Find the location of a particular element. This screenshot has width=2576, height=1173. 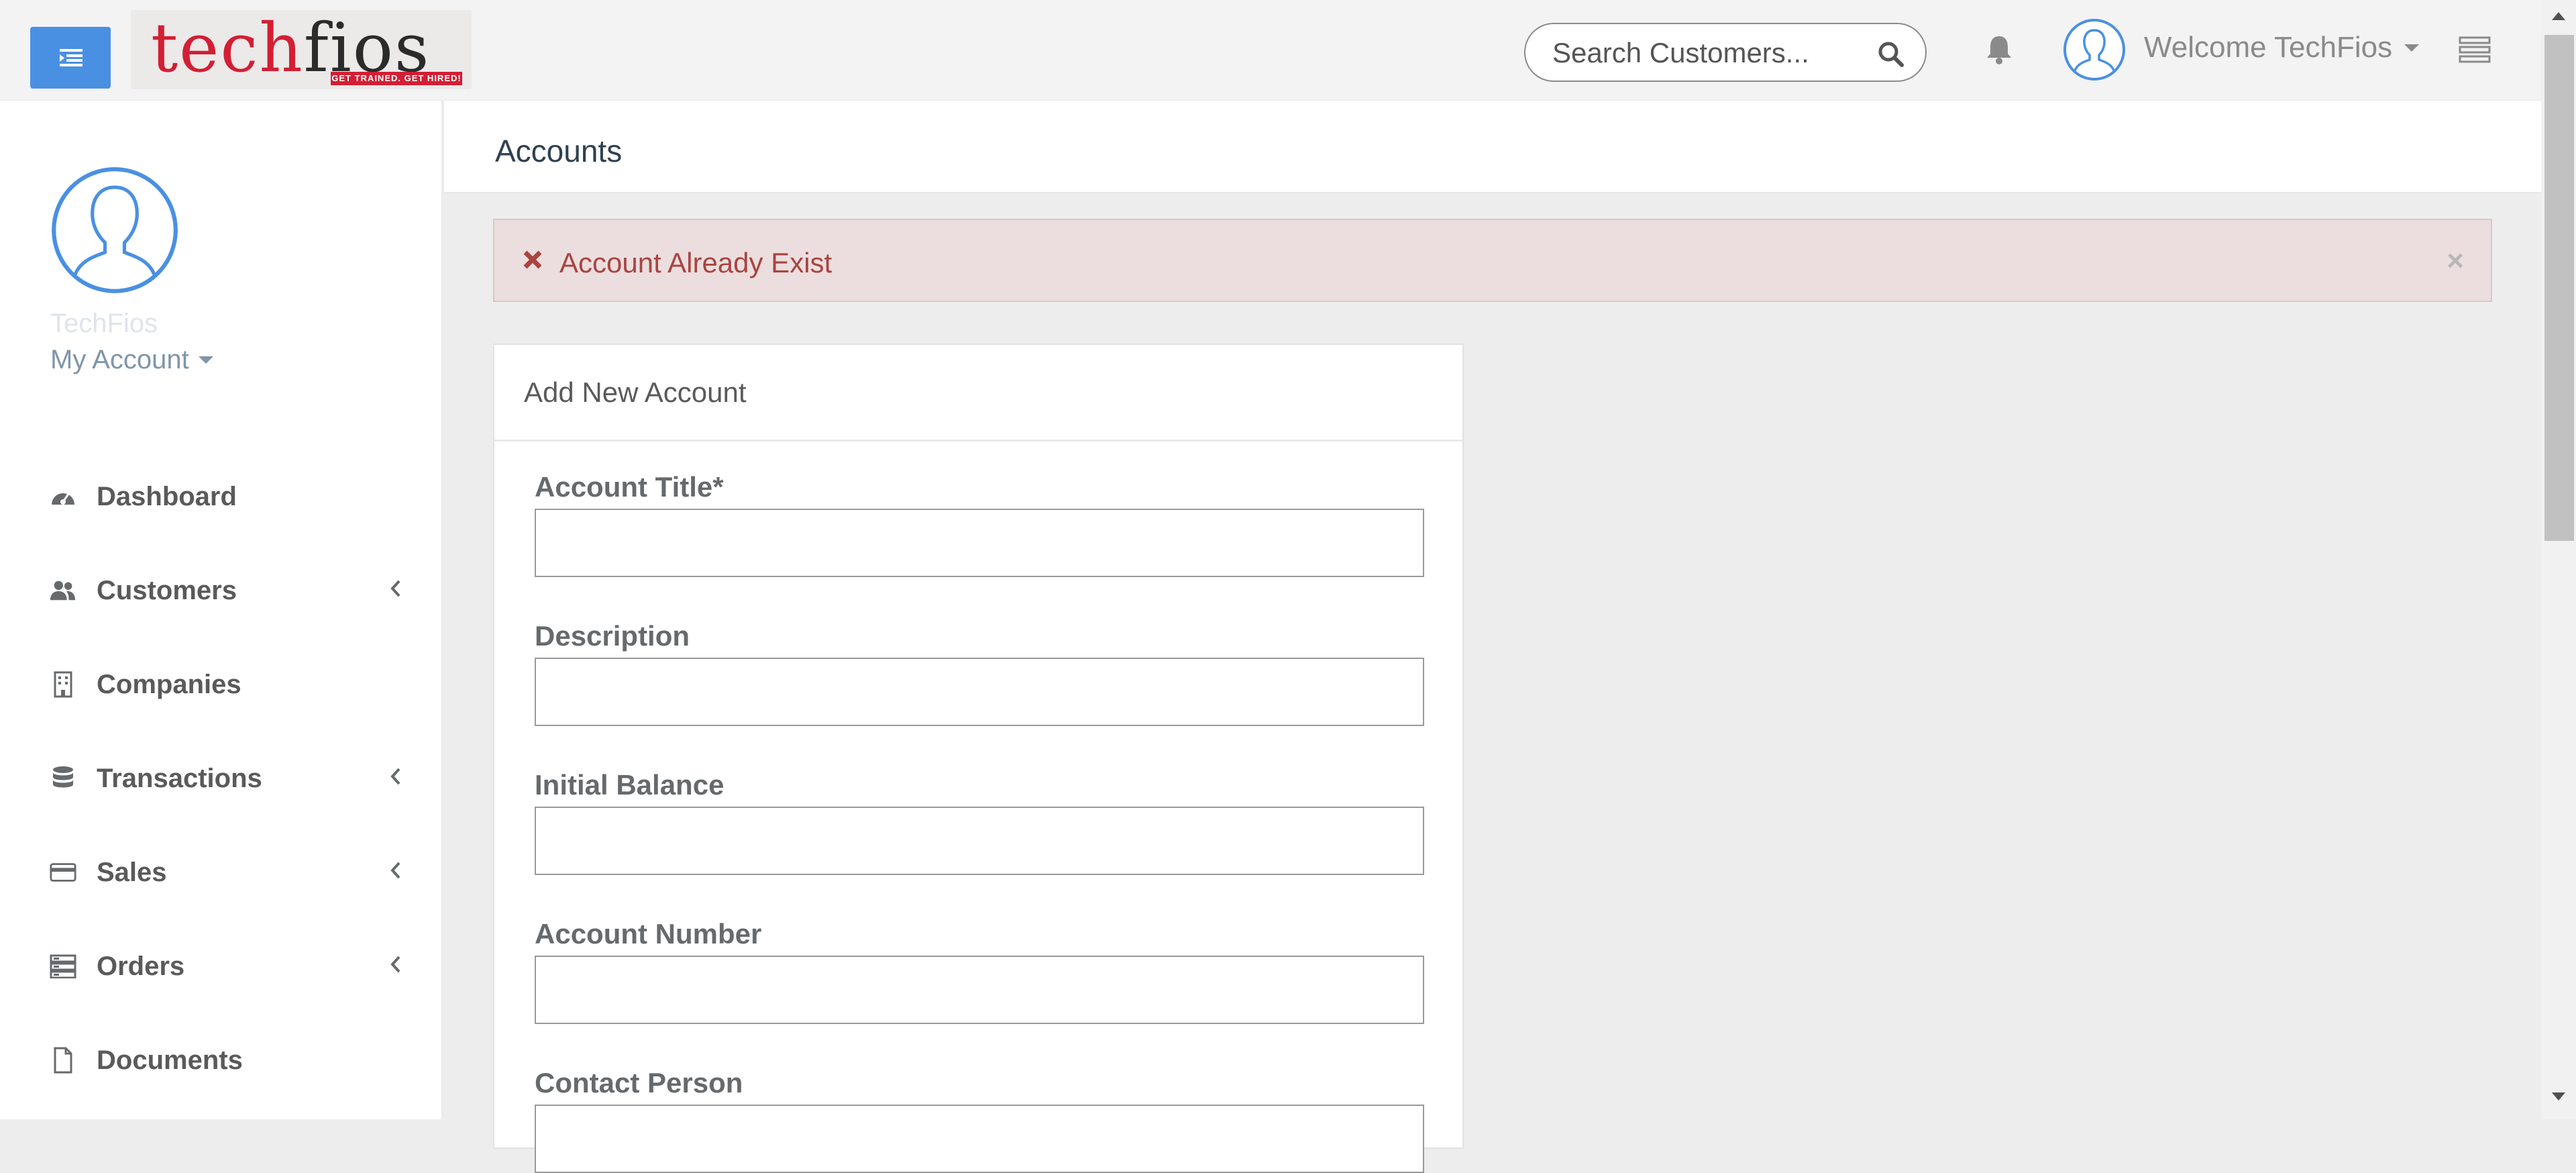

menu-indent-icon is located at coordinates (71, 57).